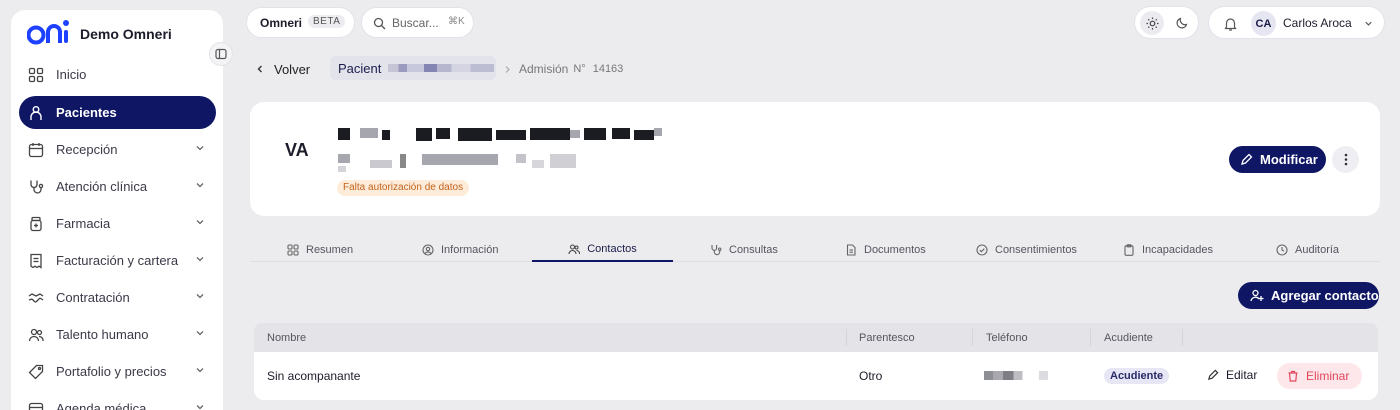  Describe the element at coordinates (1128, 338) in the screenshot. I see `column-acudiente: Acudiente` at that location.